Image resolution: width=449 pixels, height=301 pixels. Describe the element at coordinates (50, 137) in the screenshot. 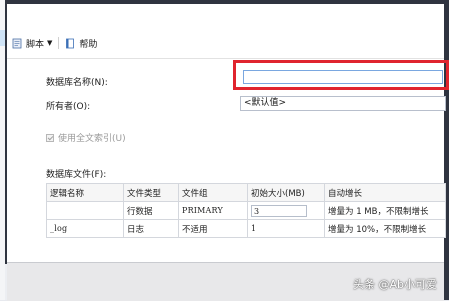

I see `fulltext-checkbox` at that location.